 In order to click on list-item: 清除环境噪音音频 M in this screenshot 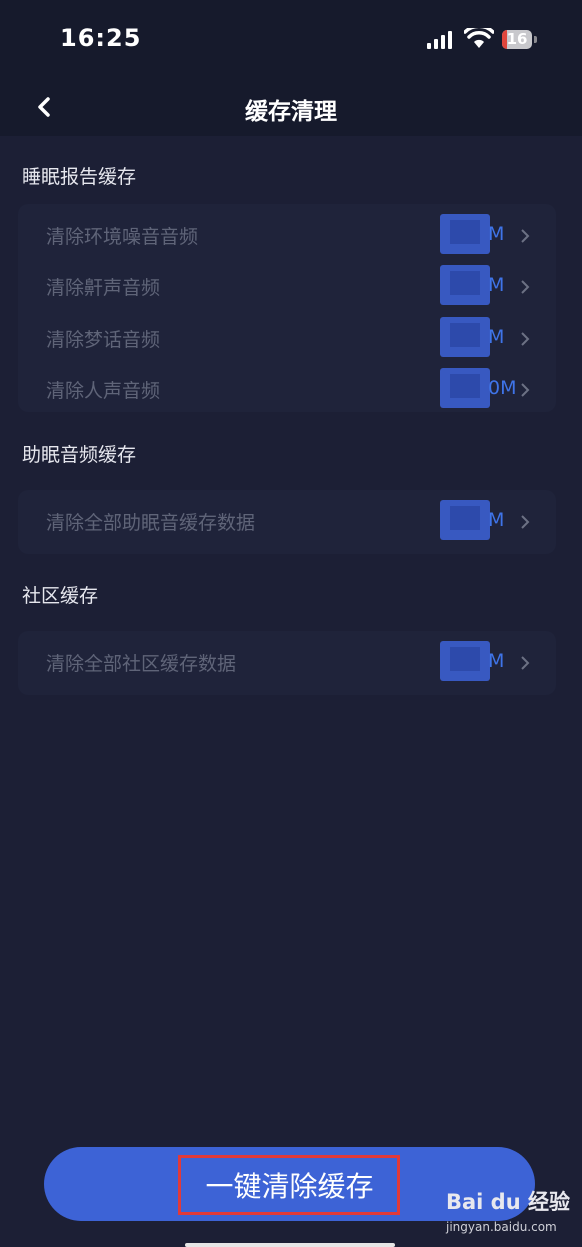, I will do `click(287, 236)`.